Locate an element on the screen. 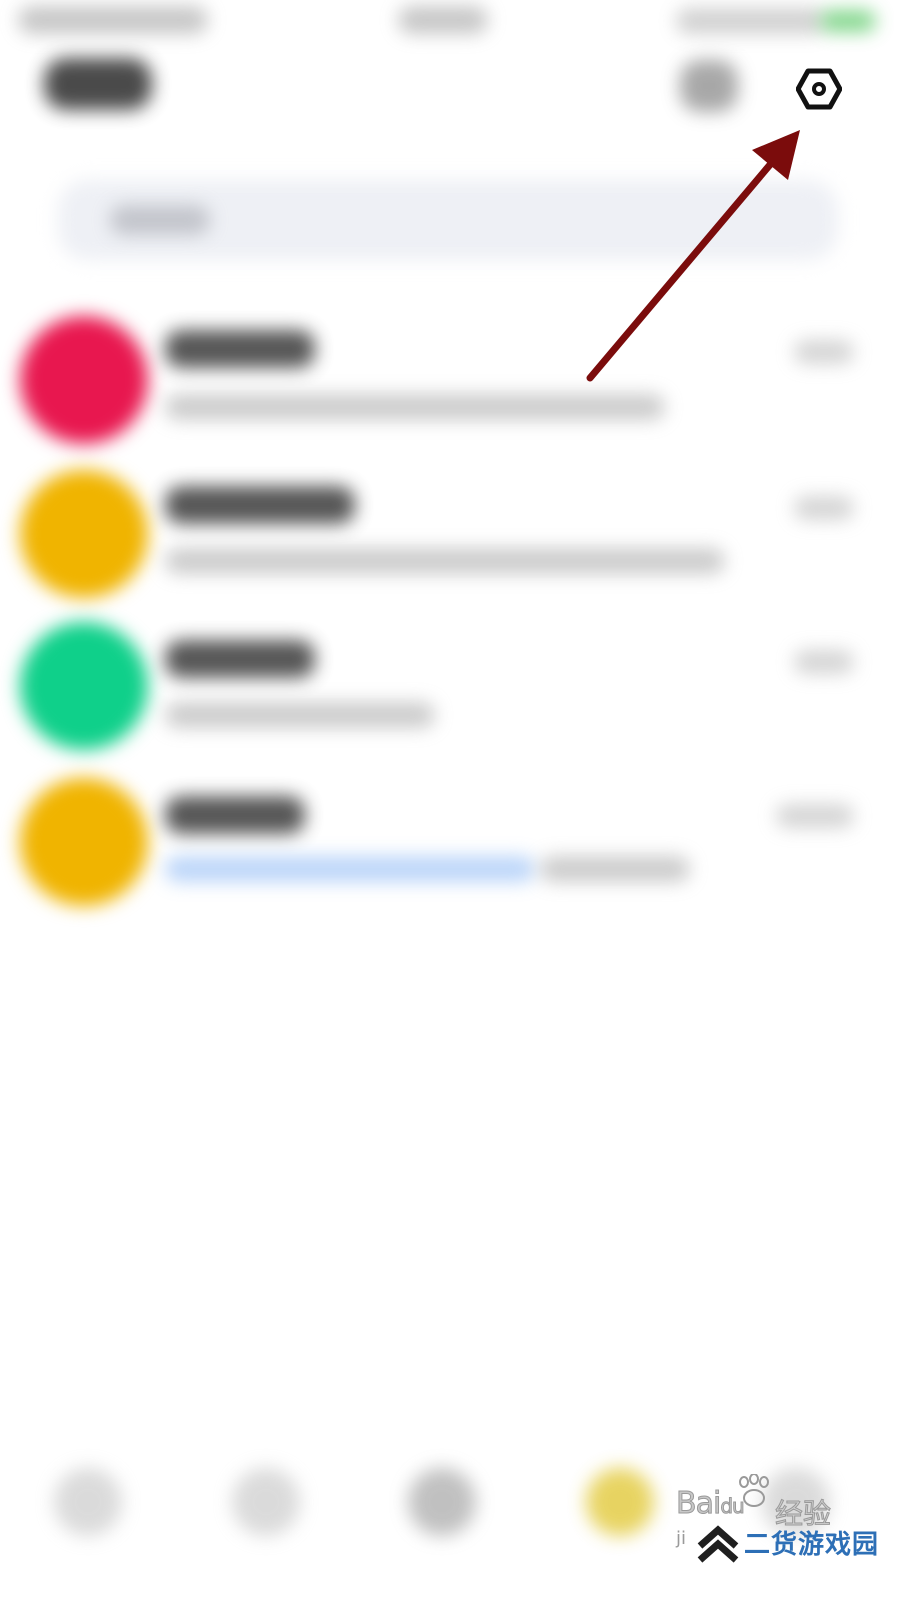  annotation-arrow is located at coordinates (693, 256).